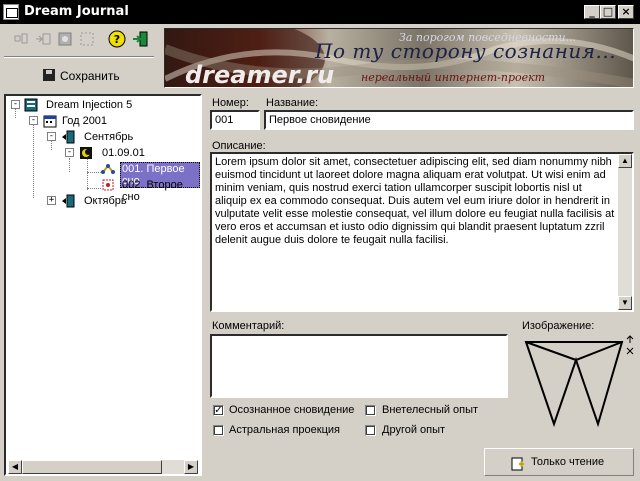  I want to click on read-only-icon, so click(518, 463).